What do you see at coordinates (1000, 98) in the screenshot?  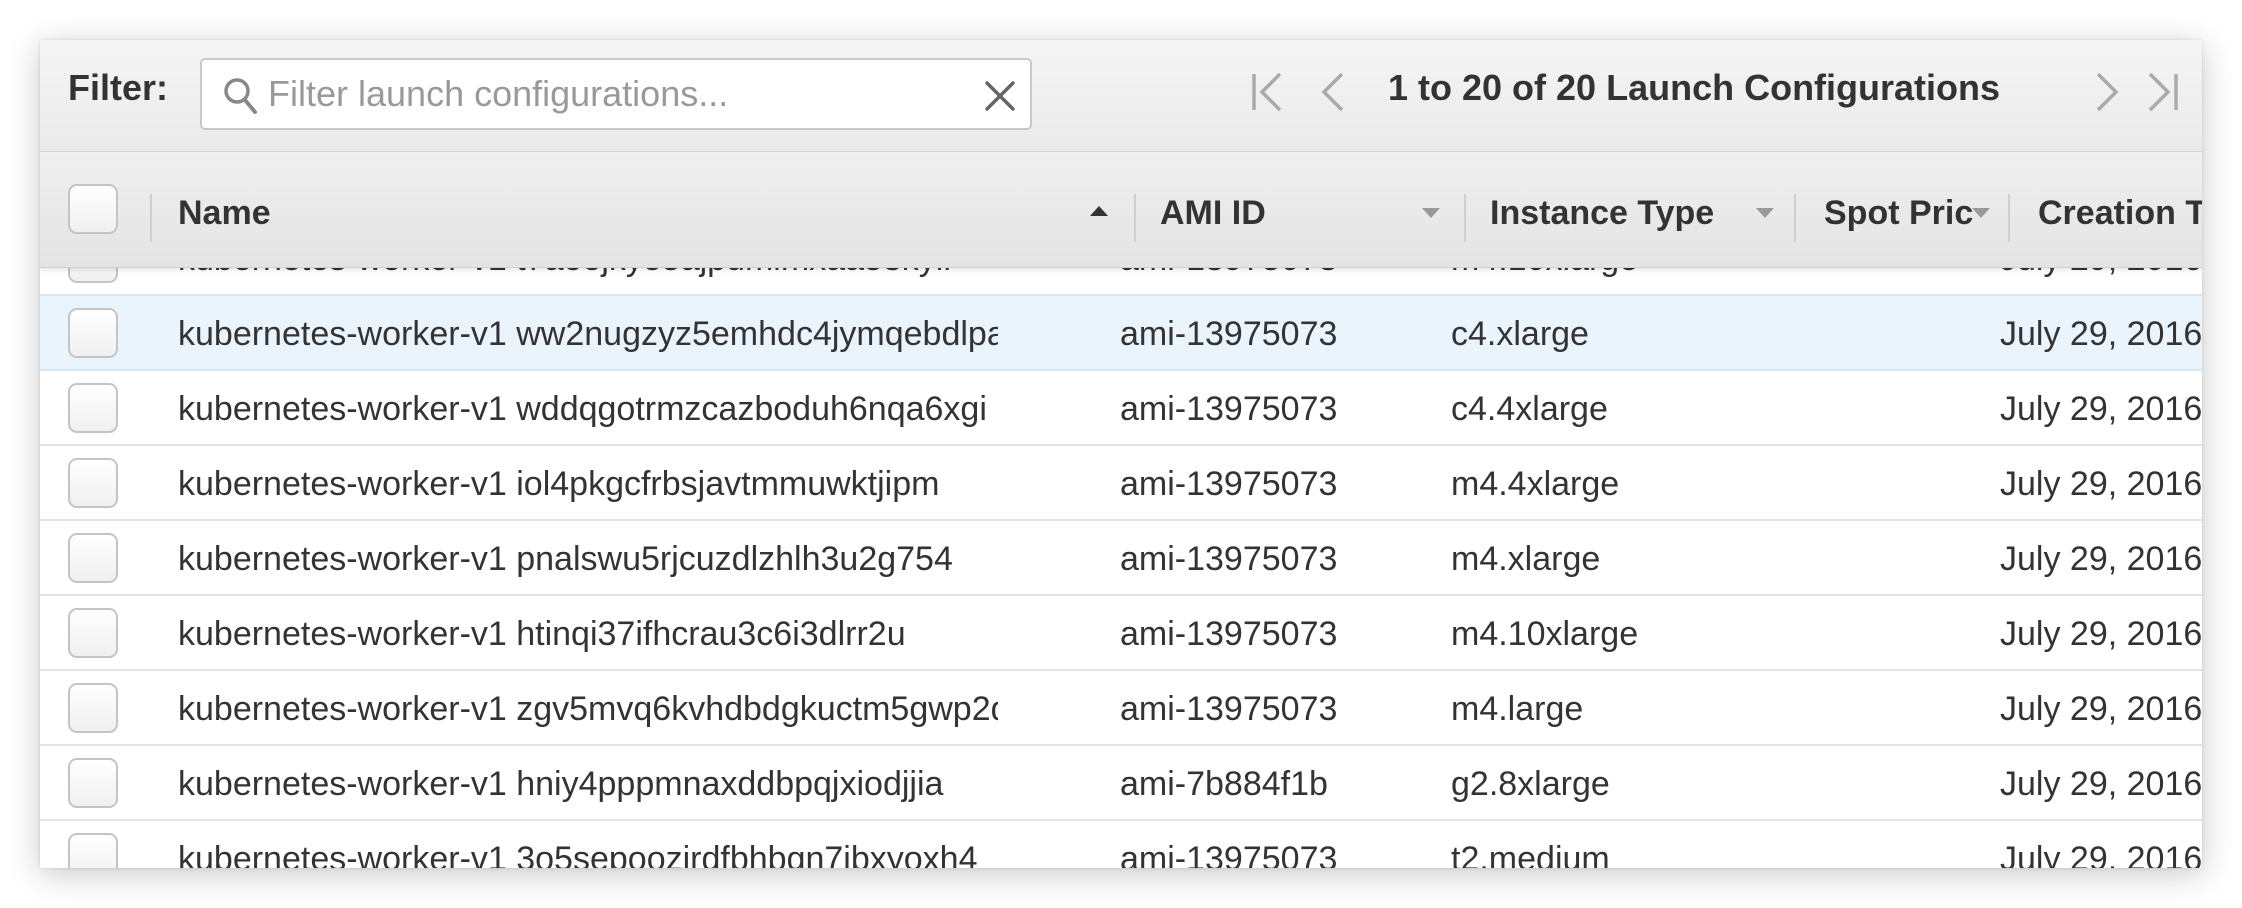 I see `clear-filter-icon` at bounding box center [1000, 98].